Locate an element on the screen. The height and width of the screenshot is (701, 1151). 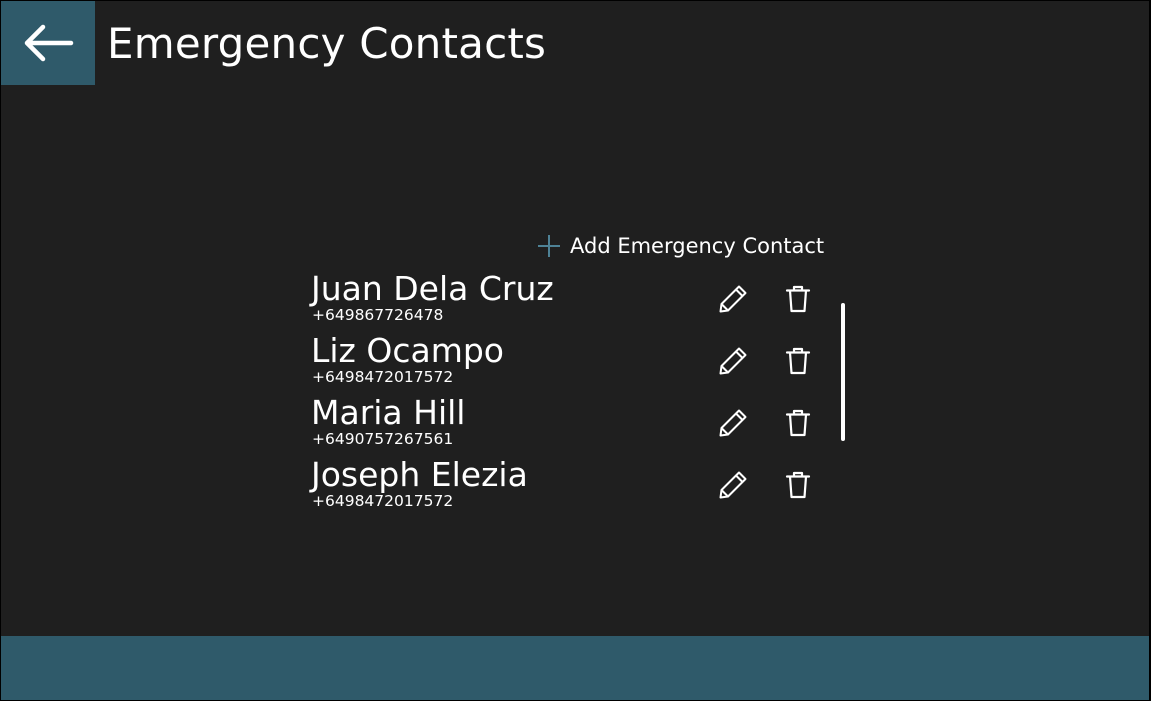
contact-name: Liz Ocampo is located at coordinates (407, 350).